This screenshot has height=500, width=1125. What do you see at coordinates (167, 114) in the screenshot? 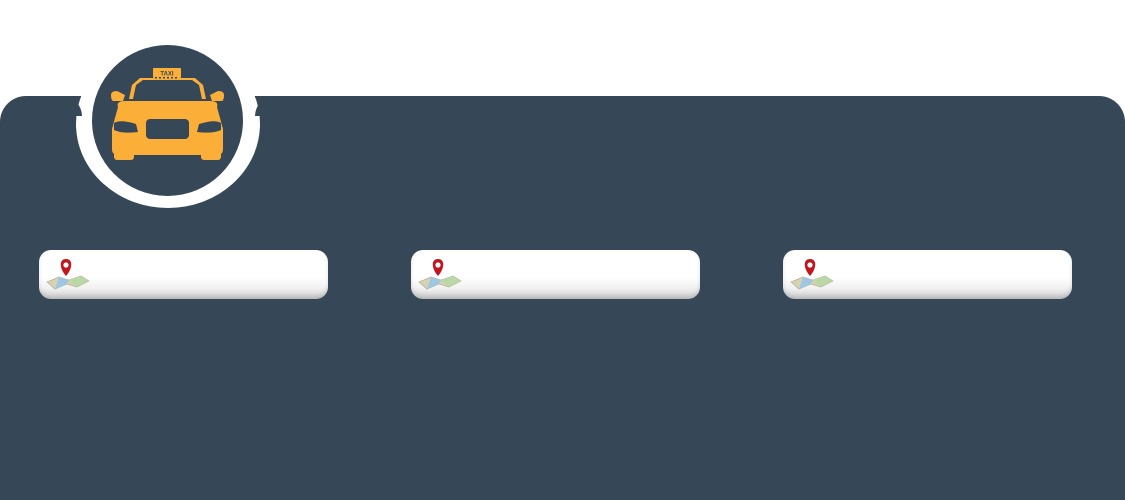
I see `taxi-icon: TAXI` at bounding box center [167, 114].